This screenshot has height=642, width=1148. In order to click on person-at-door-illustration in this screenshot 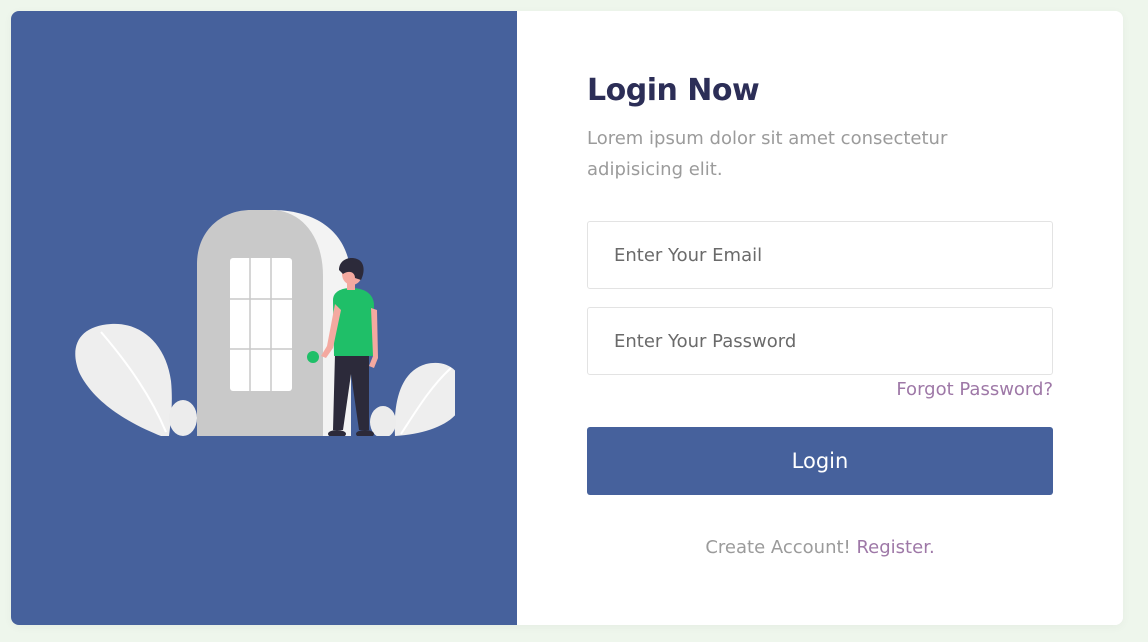, I will do `click(265, 323)`.